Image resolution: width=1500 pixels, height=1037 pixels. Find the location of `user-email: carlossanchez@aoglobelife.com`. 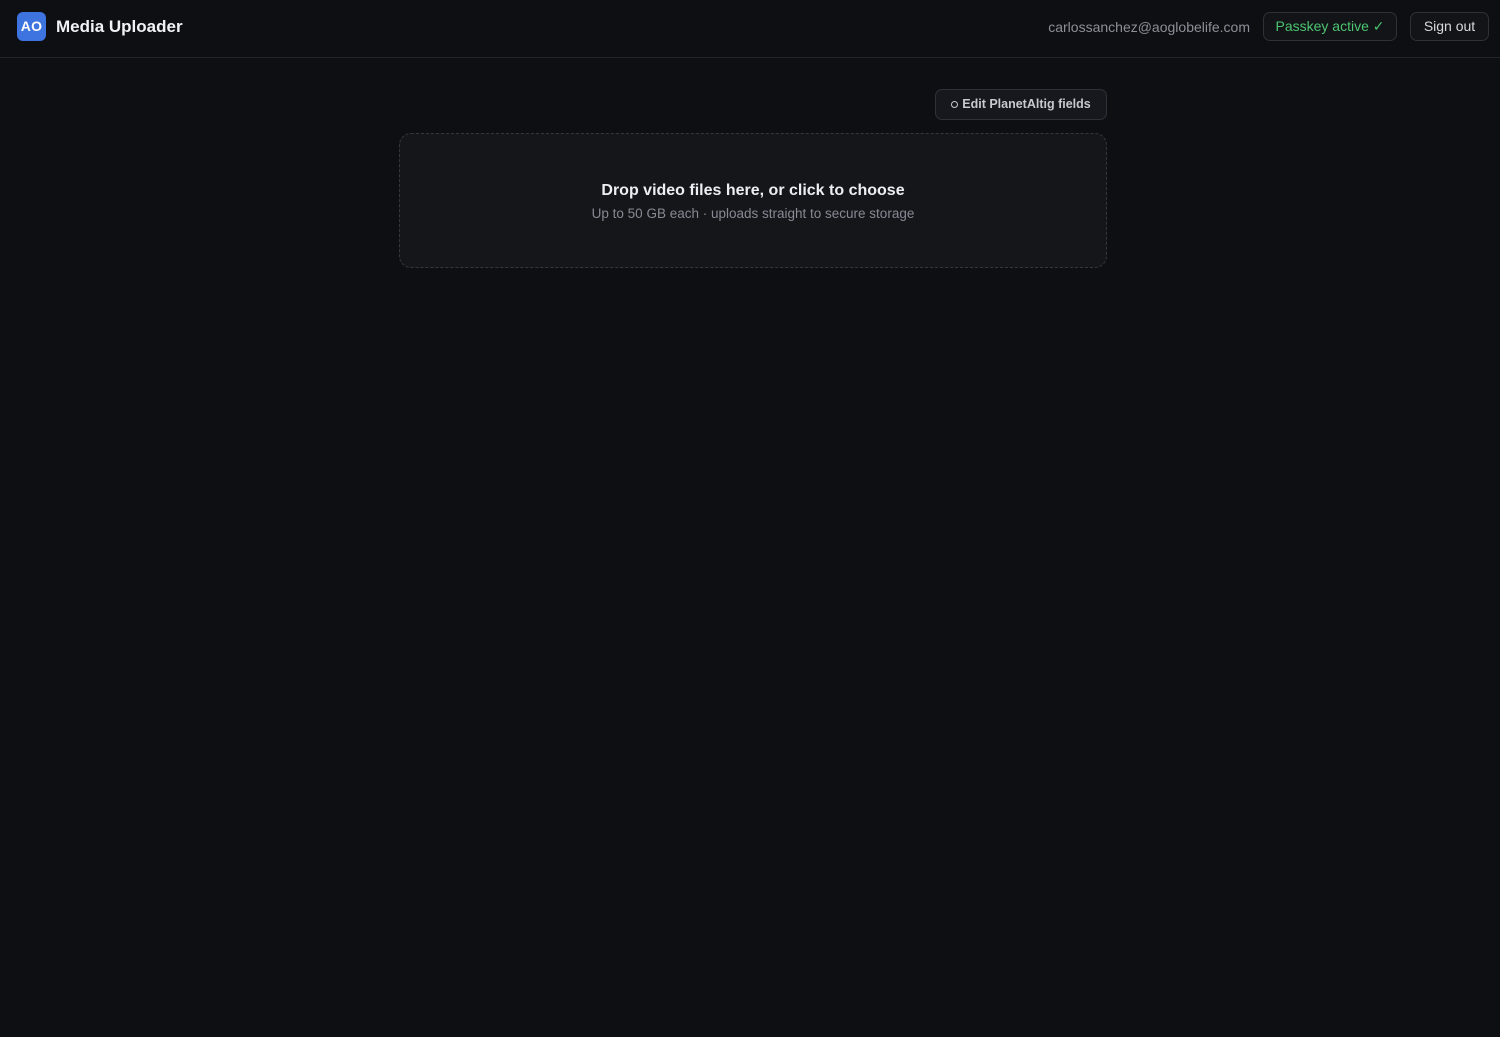

user-email: carlossanchez@aoglobelife.com is located at coordinates (1149, 27).